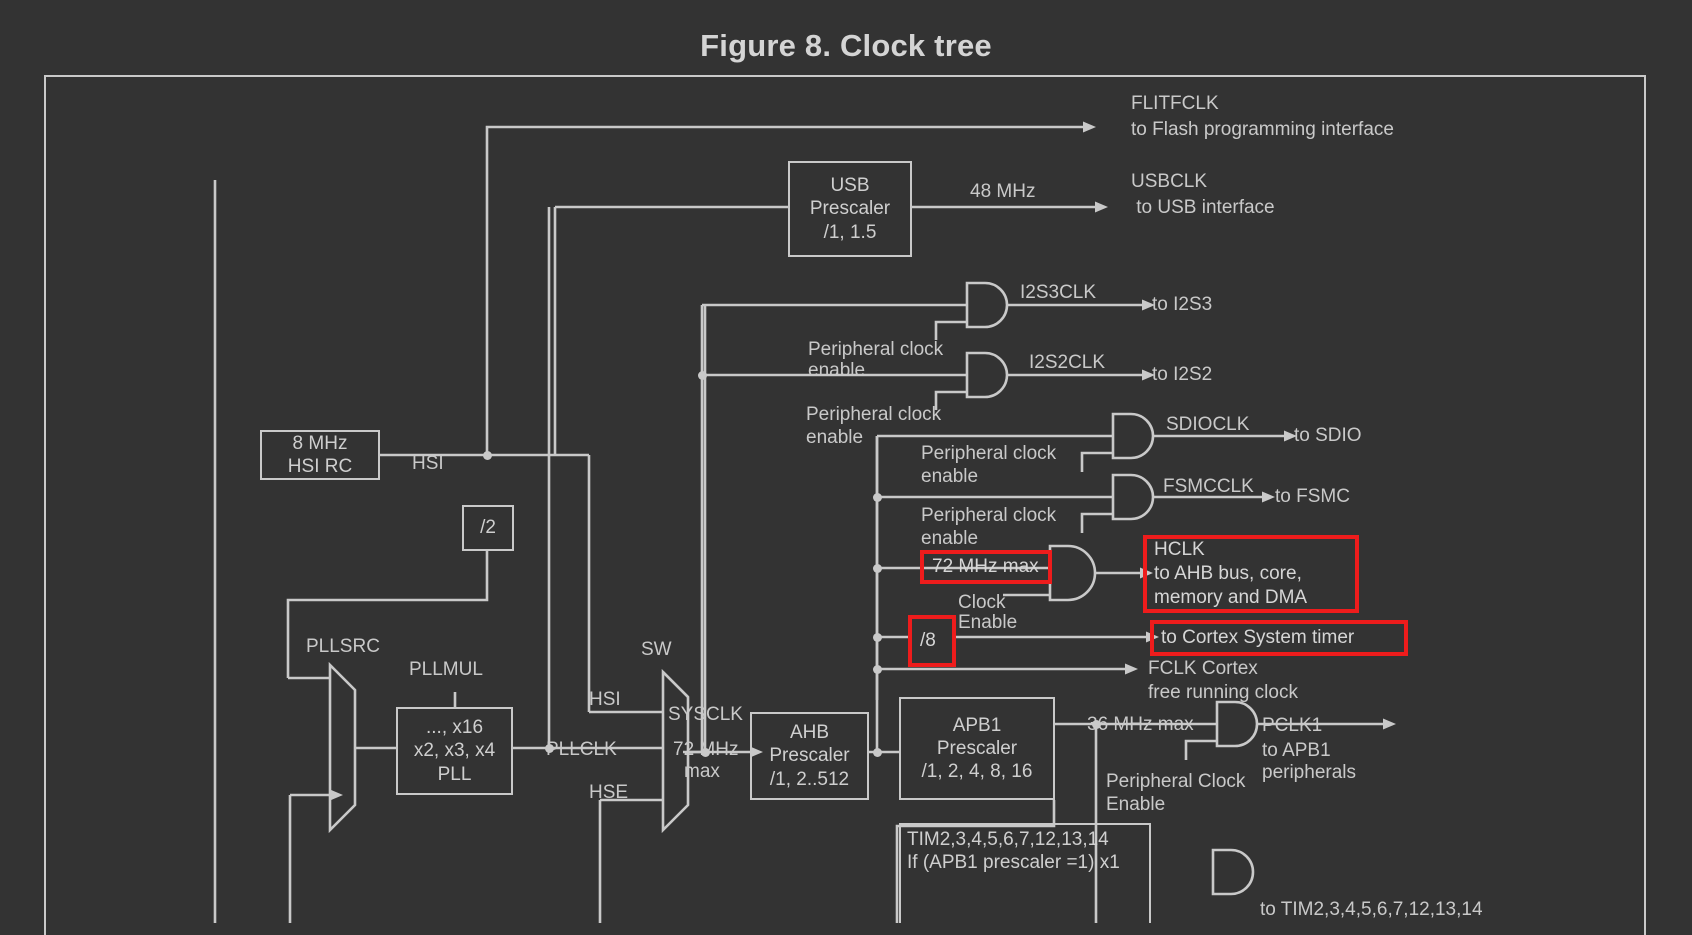 Image resolution: width=1692 pixels, height=935 pixels. What do you see at coordinates (1182, 374) in the screenshot?
I see `i2s2clk-desc: to I2S2` at bounding box center [1182, 374].